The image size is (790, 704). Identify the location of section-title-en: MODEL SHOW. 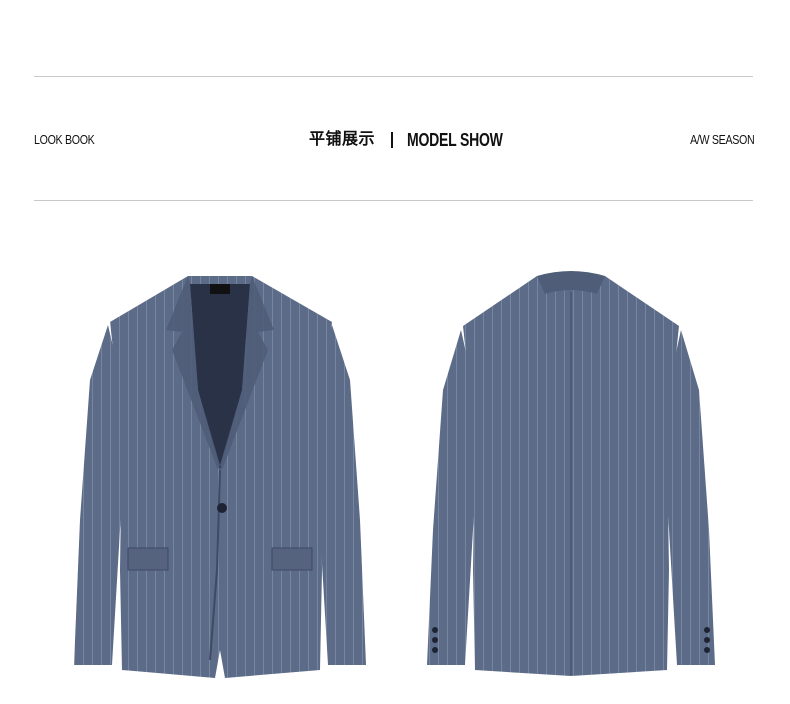
(455, 140).